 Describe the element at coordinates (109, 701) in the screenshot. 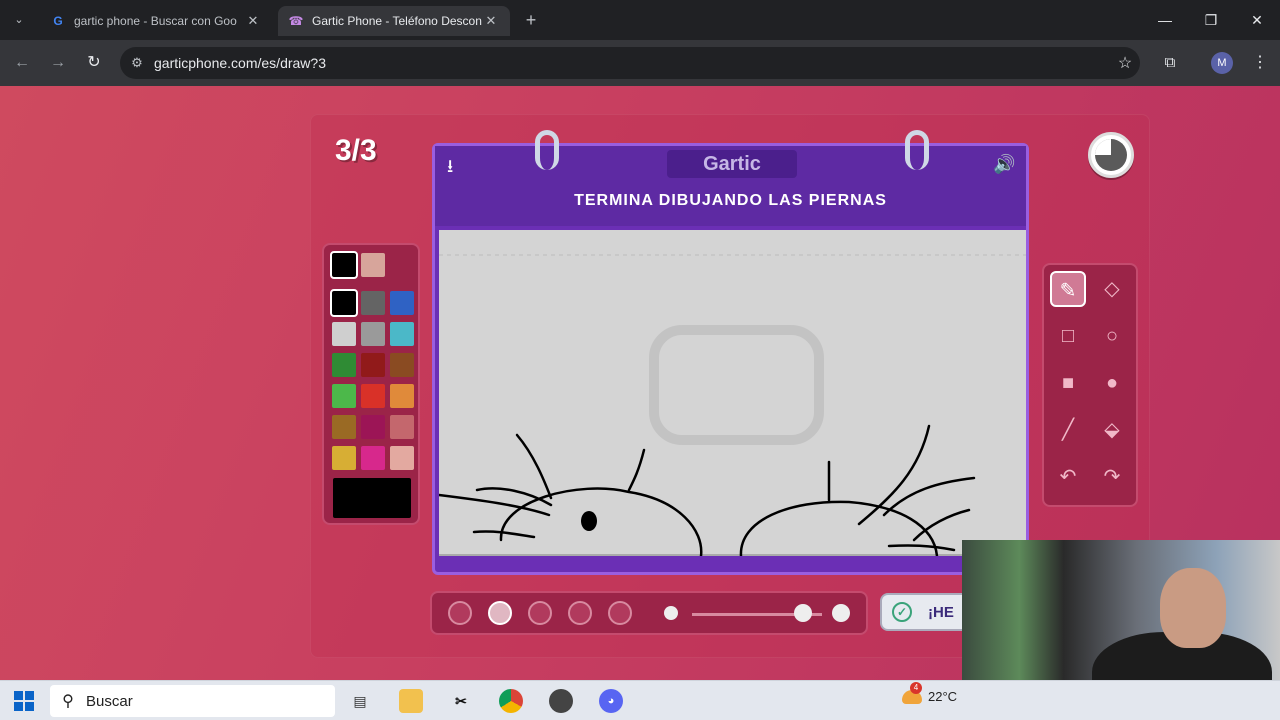

I see `search-placeholder: Buscar` at that location.